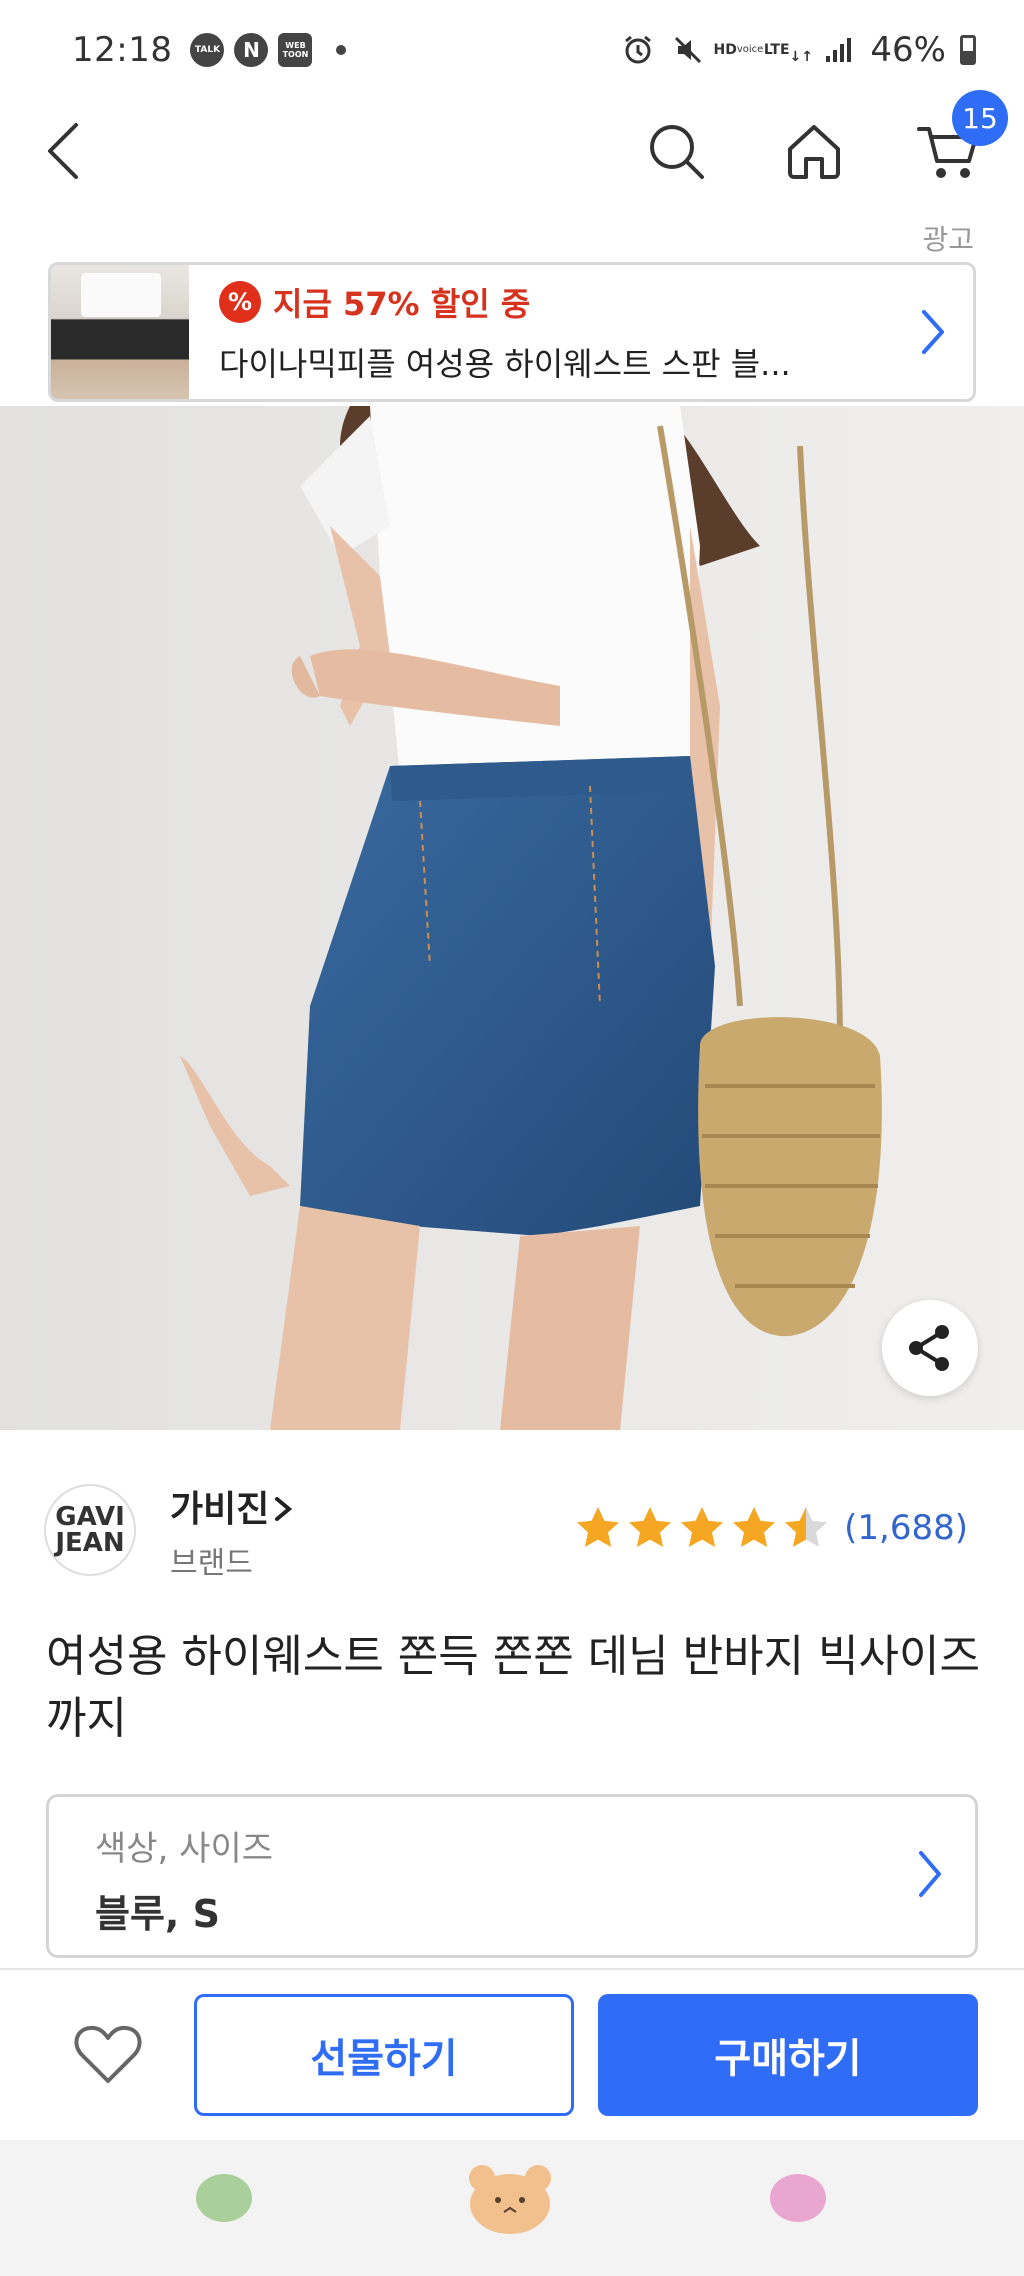 The image size is (1024, 2276). What do you see at coordinates (838, 50) in the screenshot?
I see `signal-icon` at bounding box center [838, 50].